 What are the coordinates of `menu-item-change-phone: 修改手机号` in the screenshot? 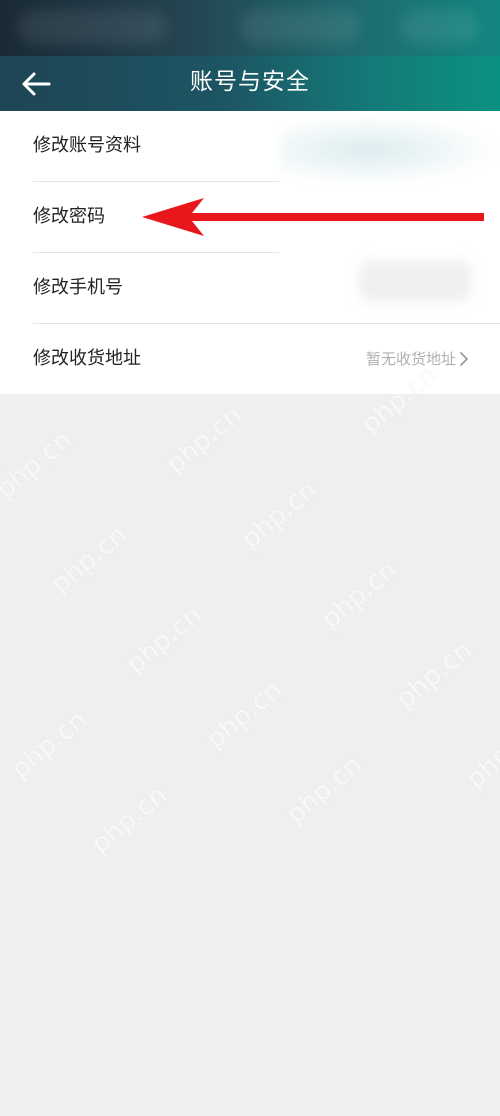 It's located at (250, 288).